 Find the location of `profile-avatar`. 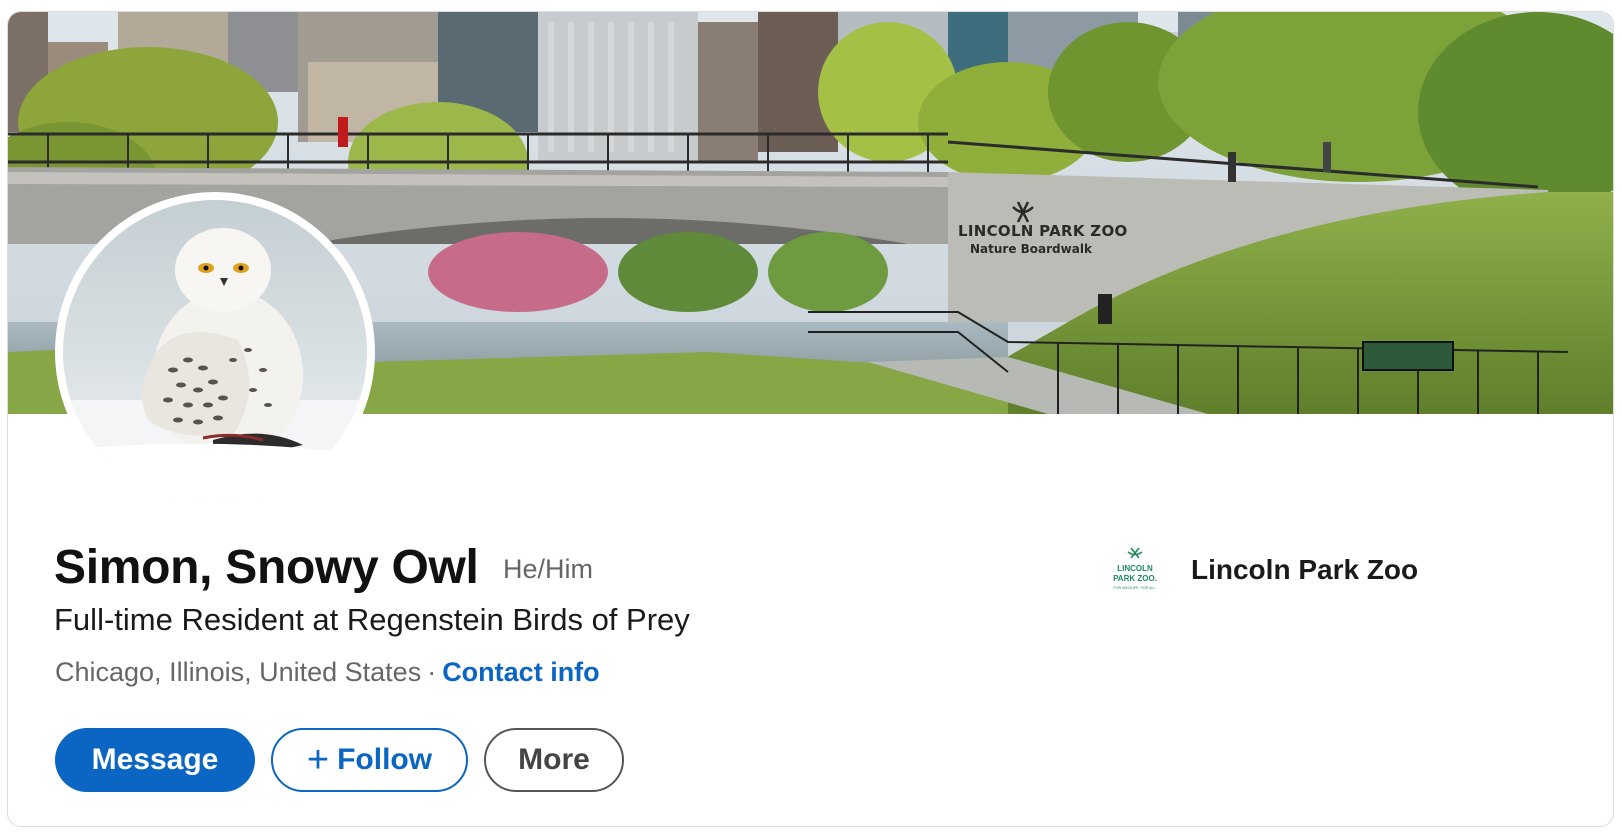

profile-avatar is located at coordinates (215, 352).